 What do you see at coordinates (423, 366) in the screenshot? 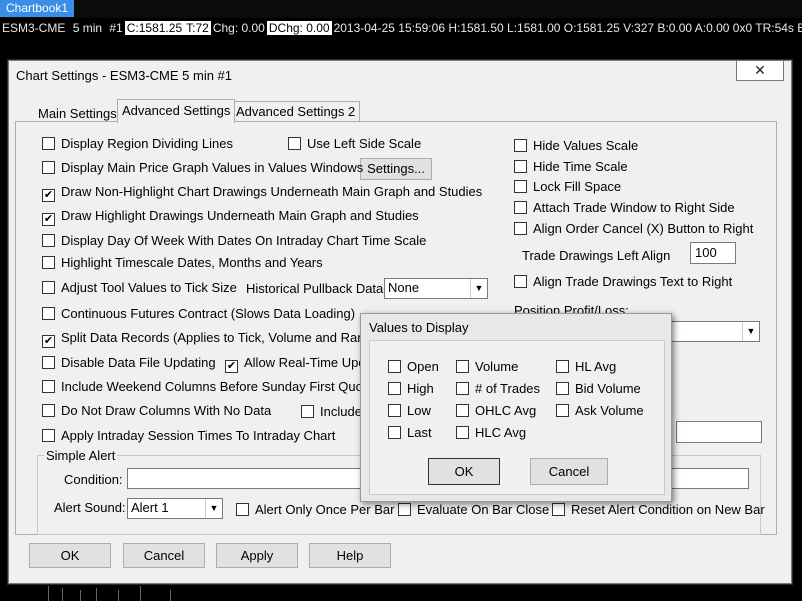
I see `checkbox-label: Open` at bounding box center [423, 366].